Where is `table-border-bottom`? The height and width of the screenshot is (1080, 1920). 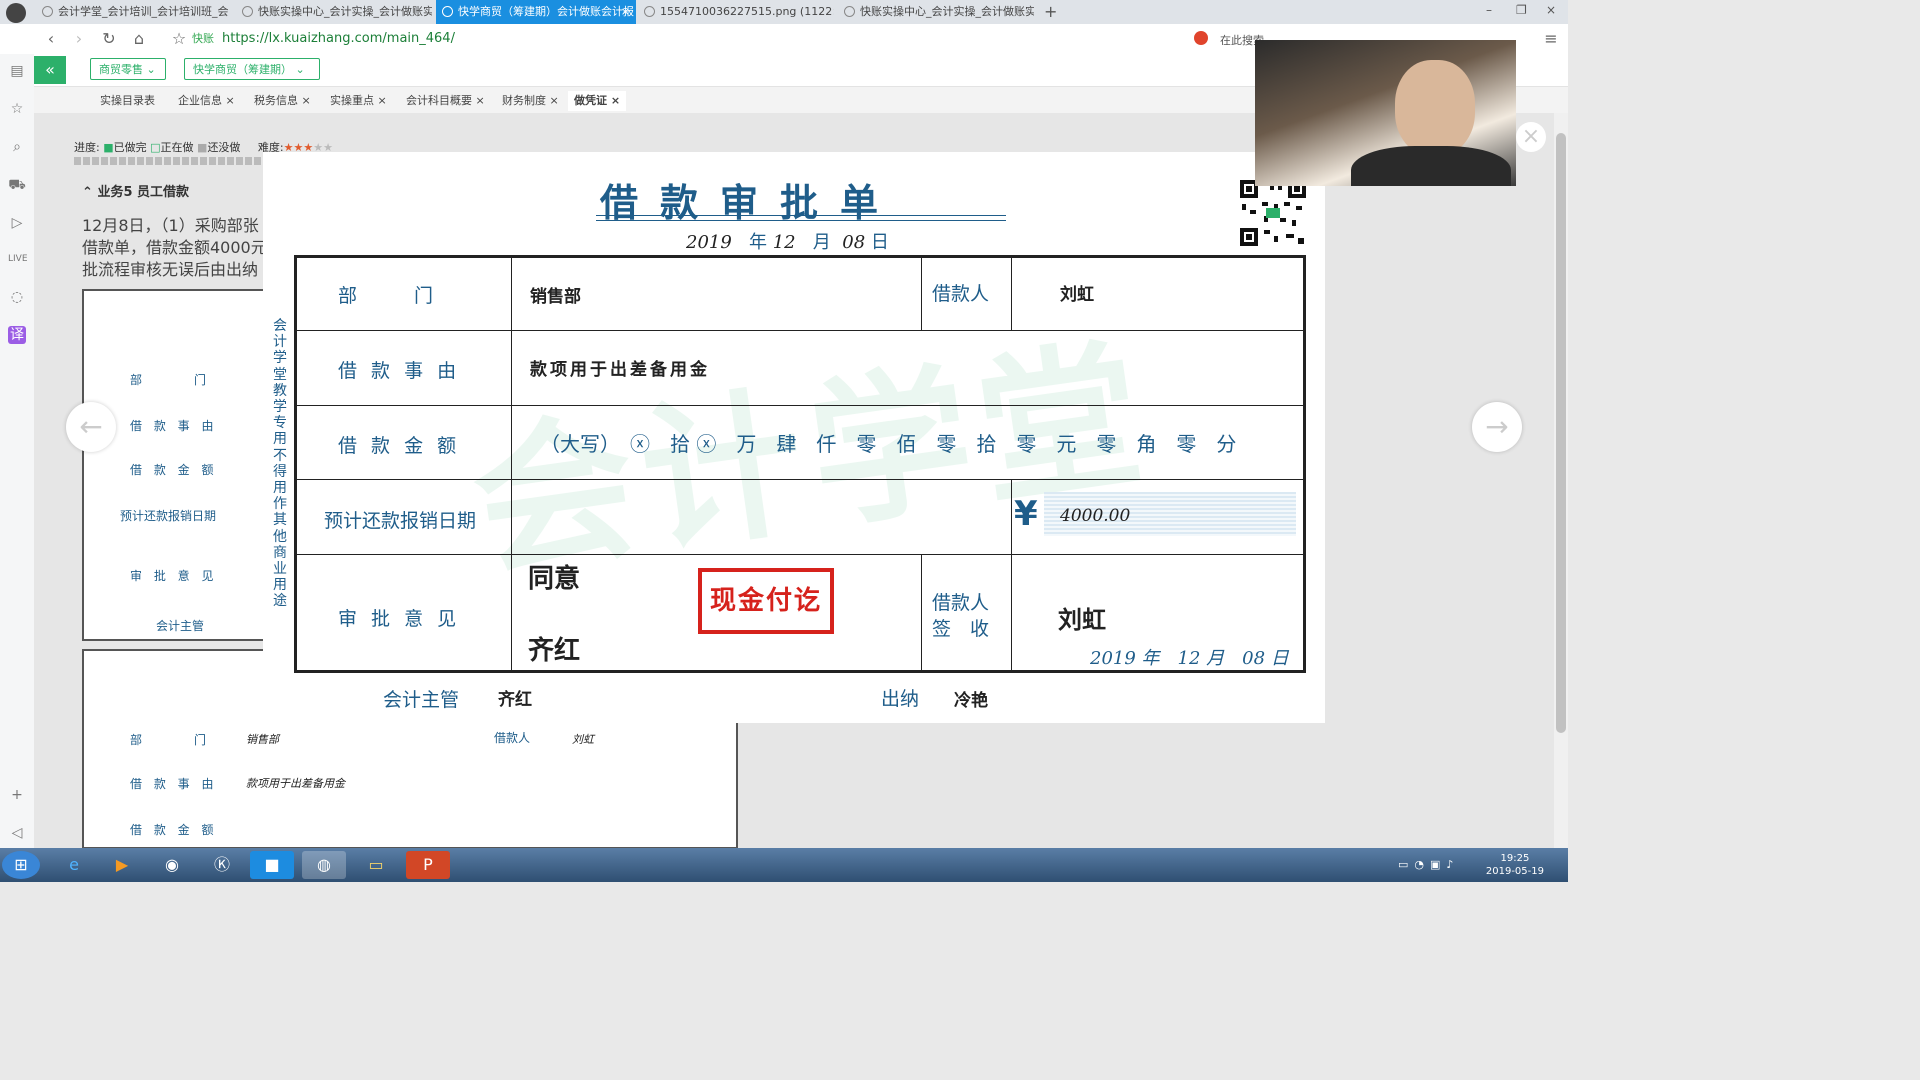
table-border-bottom is located at coordinates (800, 671).